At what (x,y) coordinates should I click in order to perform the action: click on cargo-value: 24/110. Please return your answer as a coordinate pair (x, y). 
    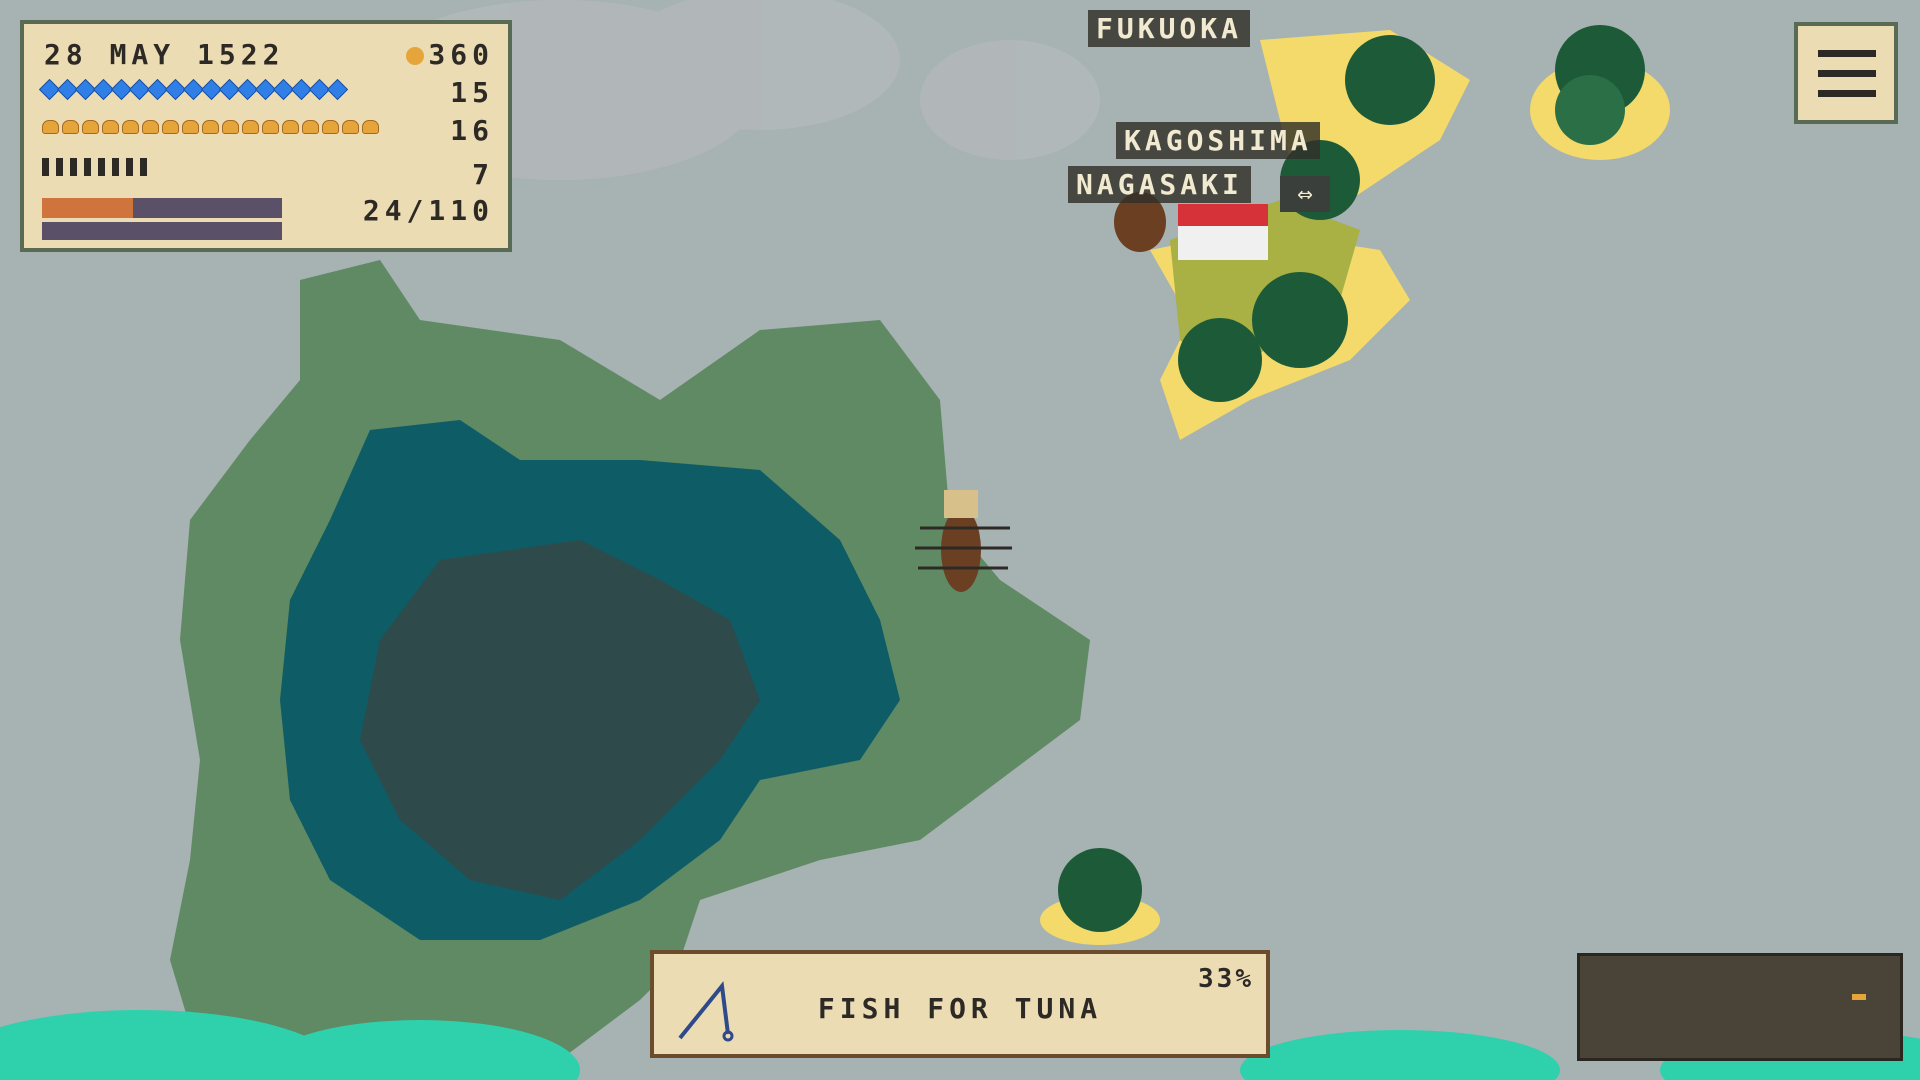
    Looking at the image, I should click on (428, 210).